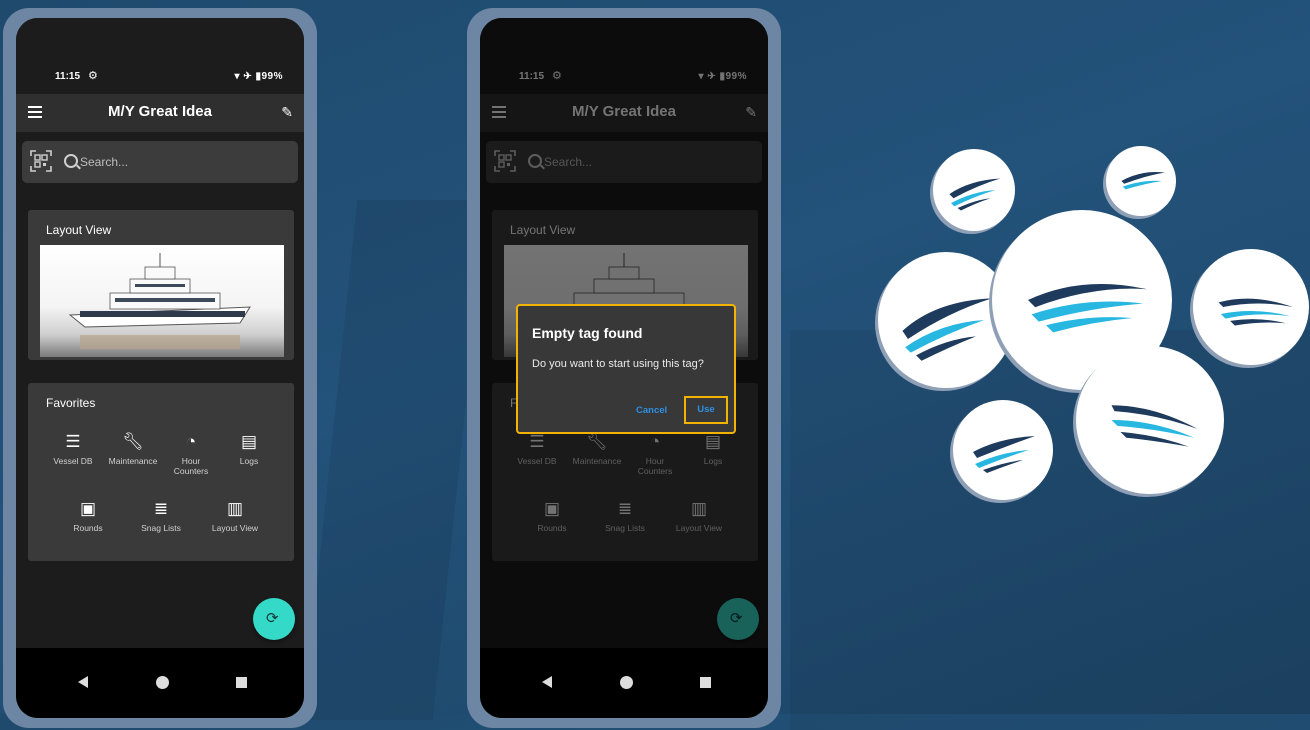  I want to click on favorite-maintenance: 🔧︎Maintenance, so click(133, 448).